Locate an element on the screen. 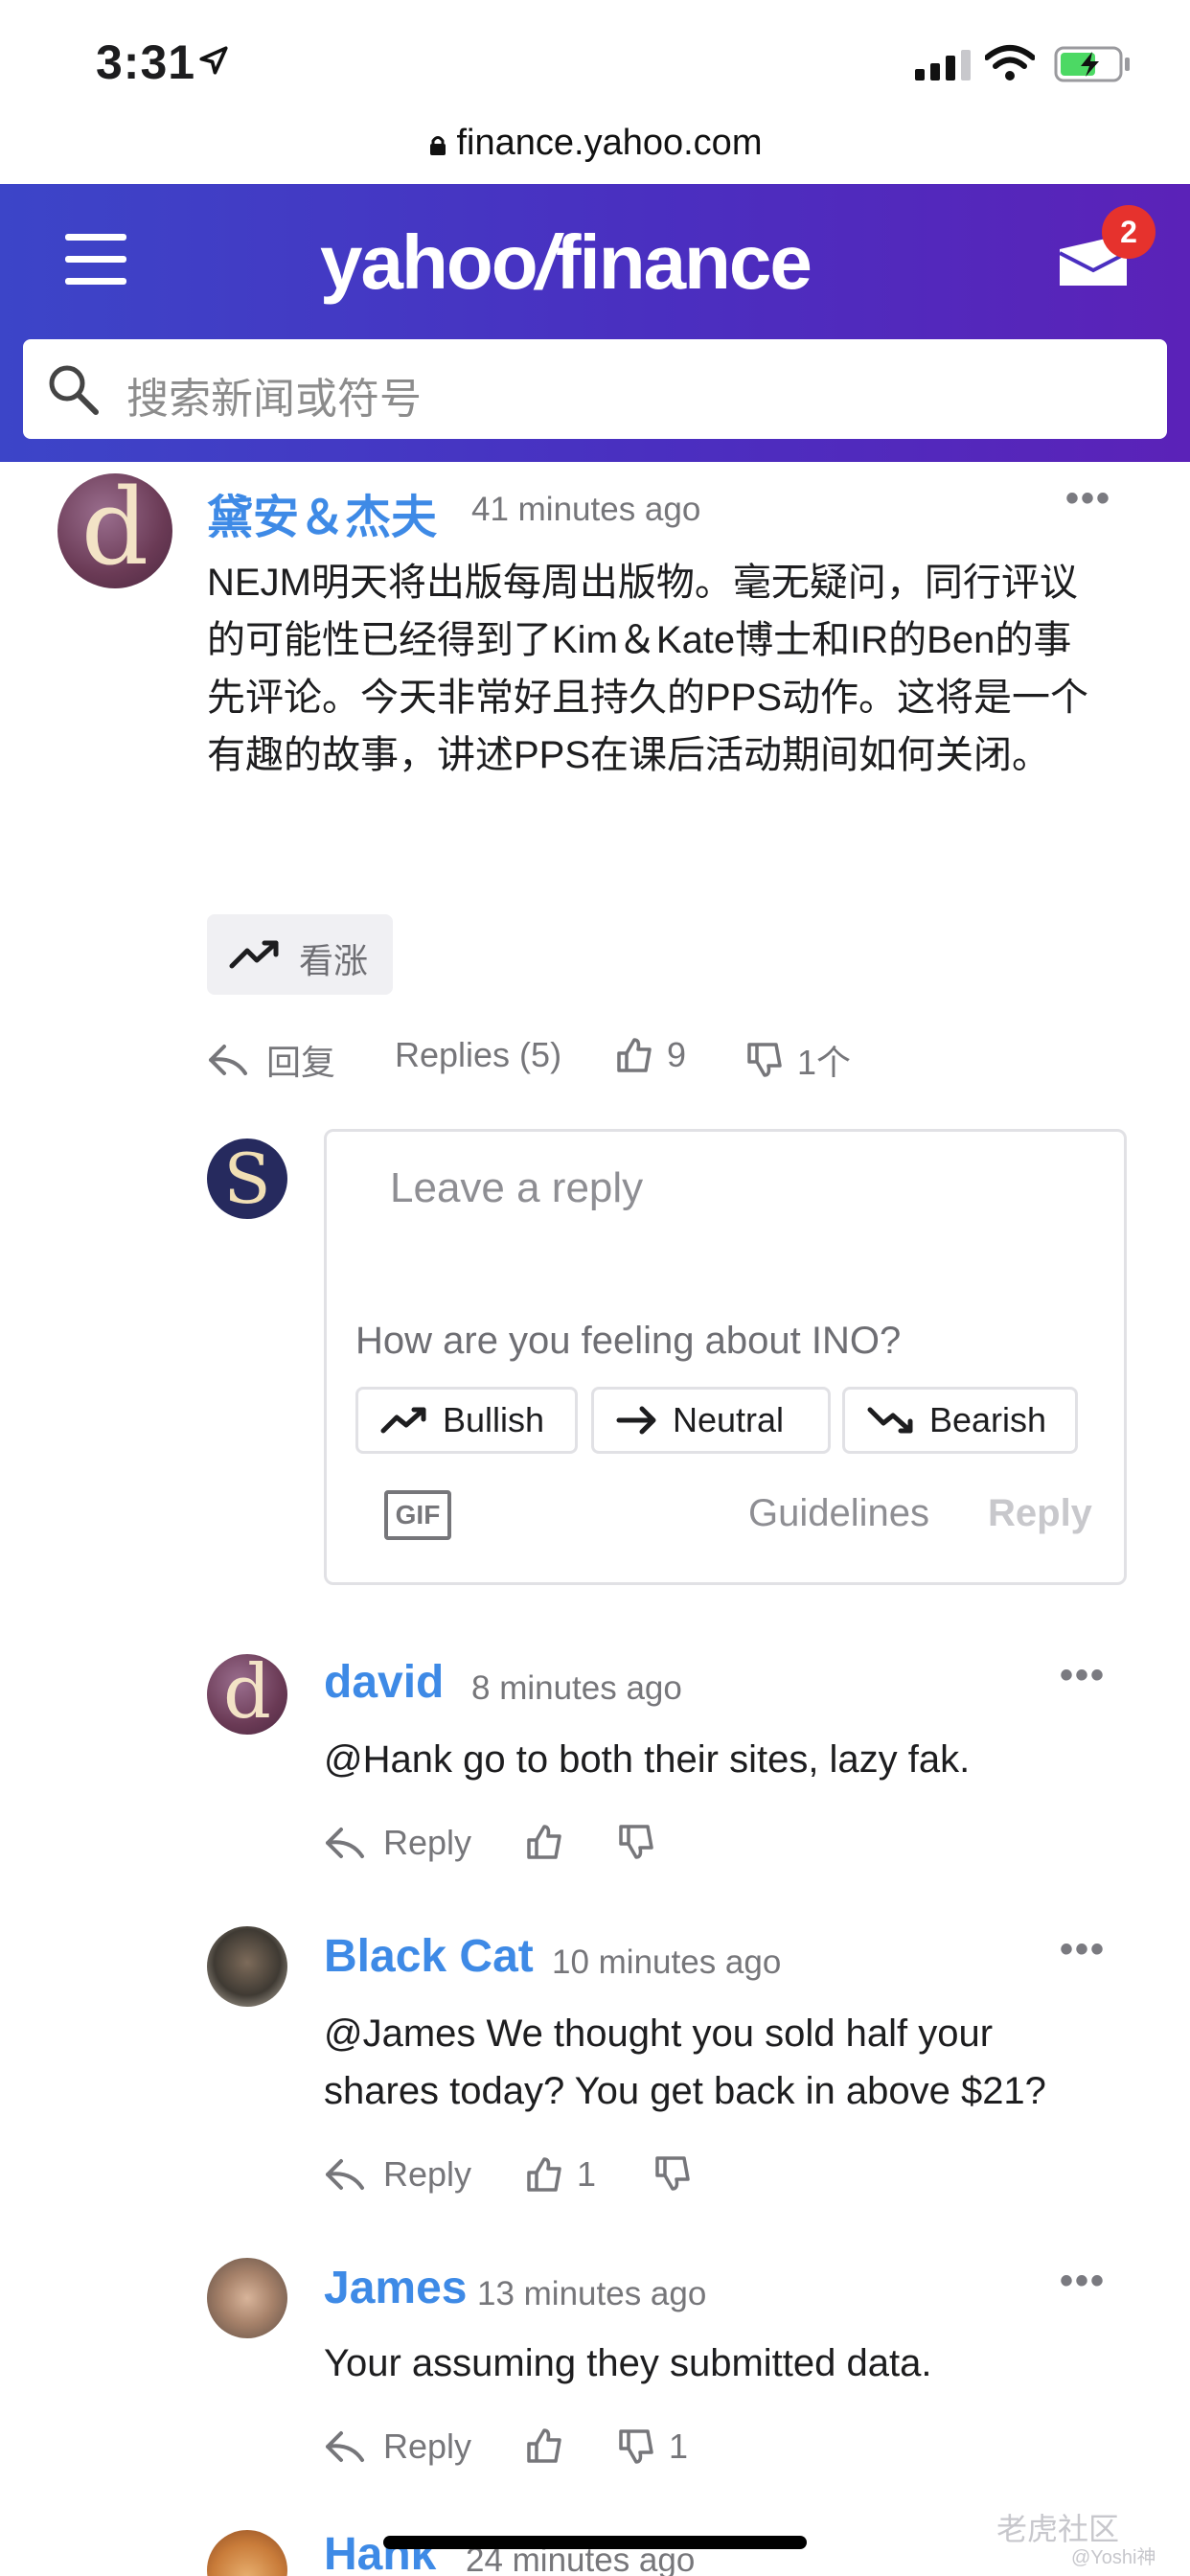 The image size is (1190, 2576). comment-author: Black Cat is located at coordinates (429, 1956).